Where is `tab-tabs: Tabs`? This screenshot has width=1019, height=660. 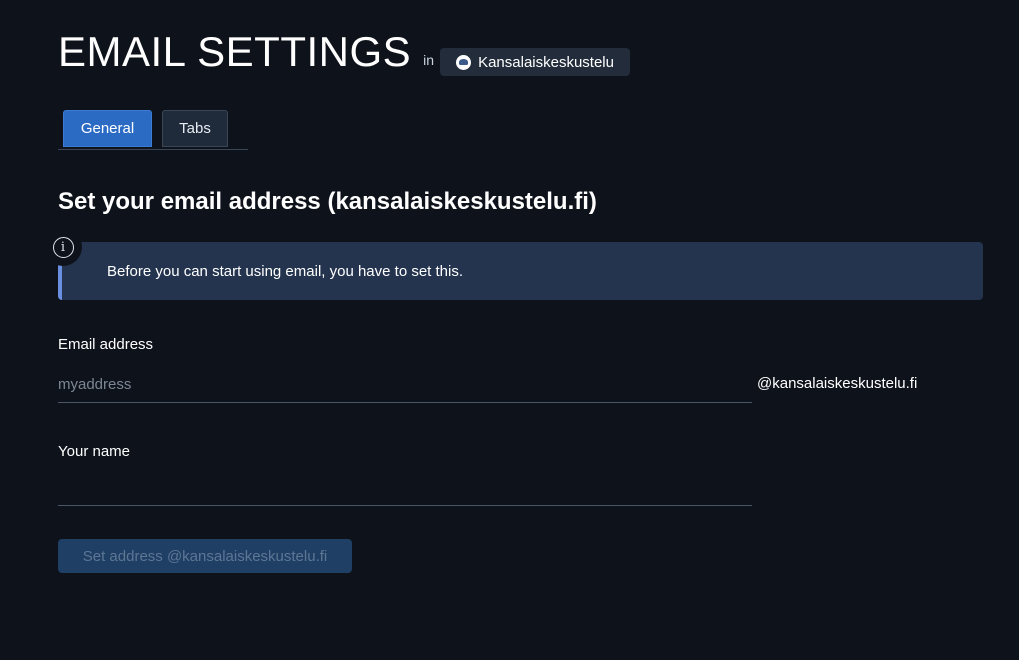 tab-tabs: Tabs is located at coordinates (195, 128).